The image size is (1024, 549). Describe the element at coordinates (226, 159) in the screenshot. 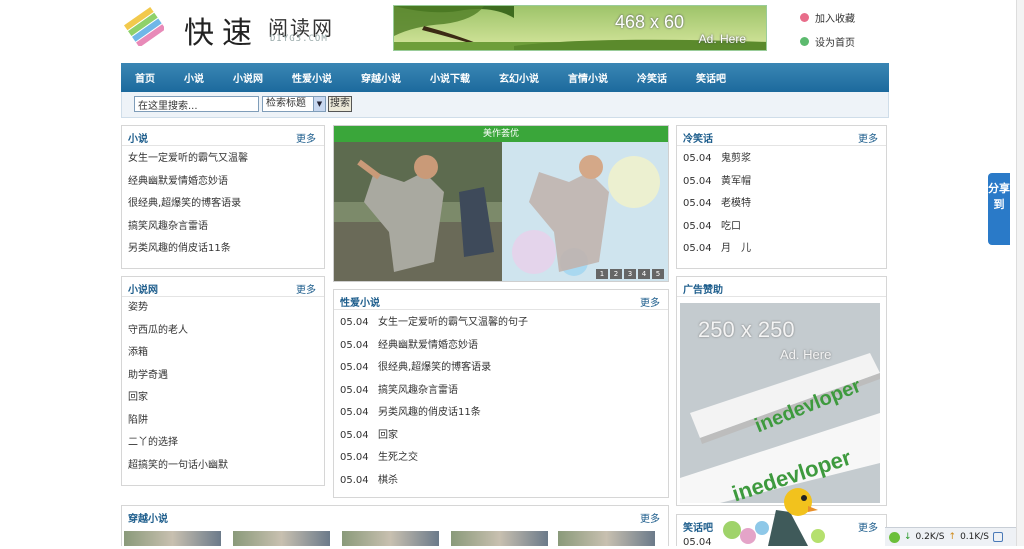

I see `list-item: 女生一定爱听的霸气又温馨` at that location.